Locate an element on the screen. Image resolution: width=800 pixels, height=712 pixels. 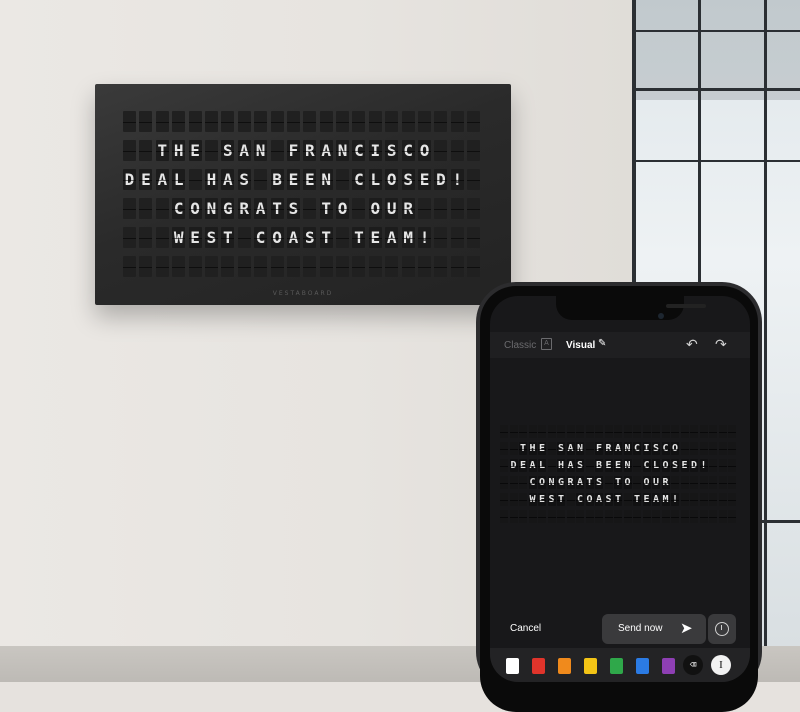
notch is located at coordinates (631, 308).